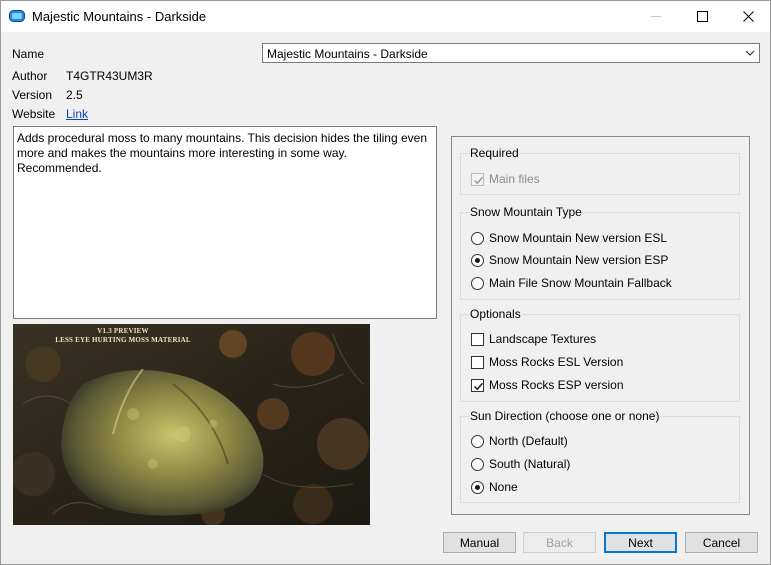 This screenshot has height=565, width=771. What do you see at coordinates (580, 283) in the screenshot?
I see `option-label: Main File Snow Mountain Fallback` at bounding box center [580, 283].